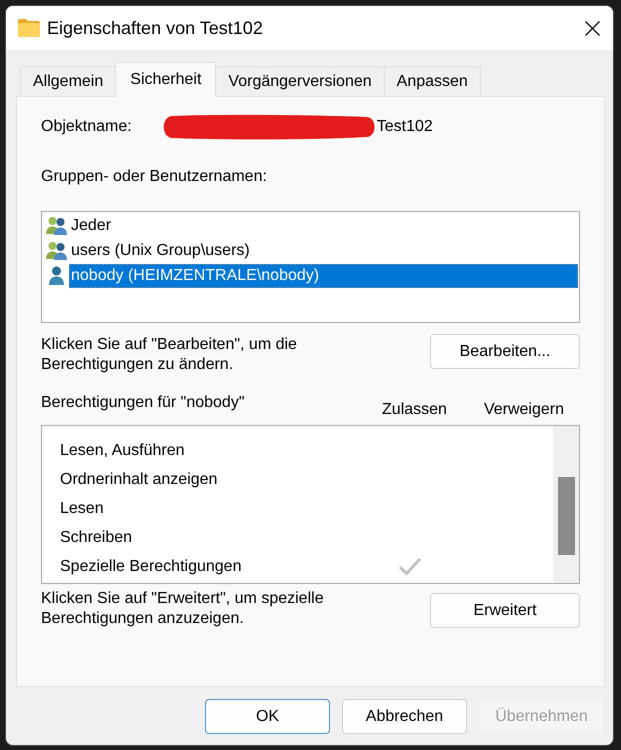  Describe the element at coordinates (86, 127) in the screenshot. I see `object-name-label: Objektname:` at that location.